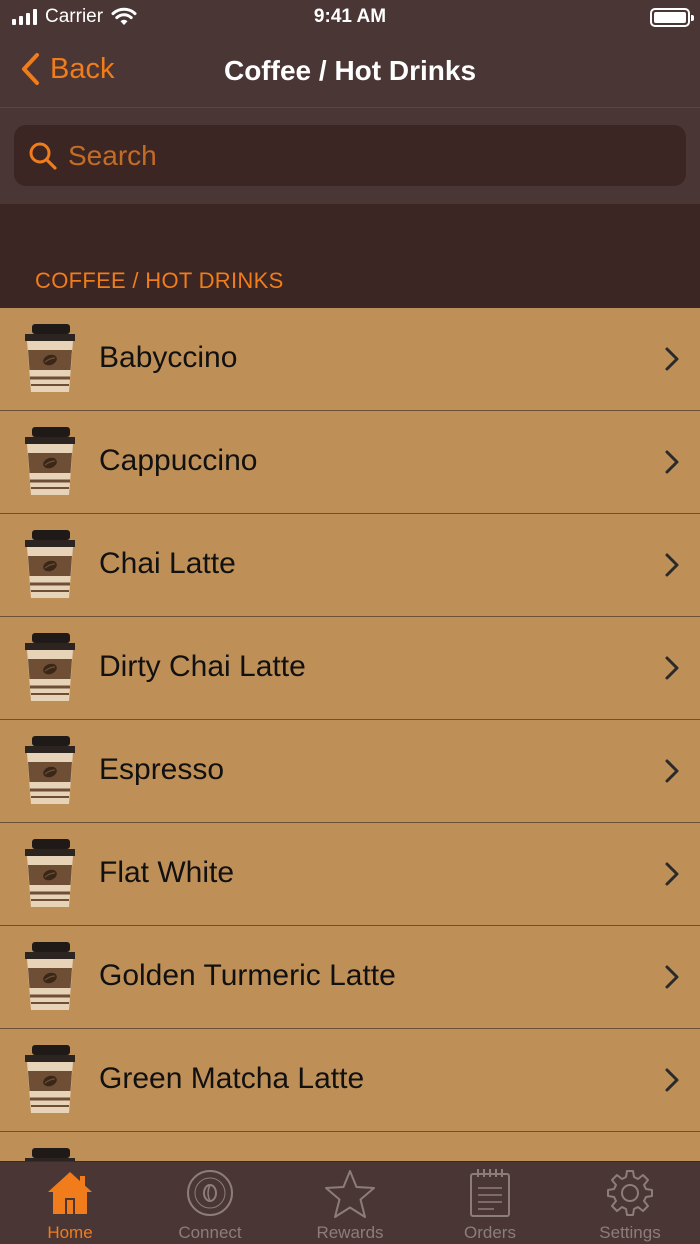  I want to click on list-item: Espresso, so click(350, 771).